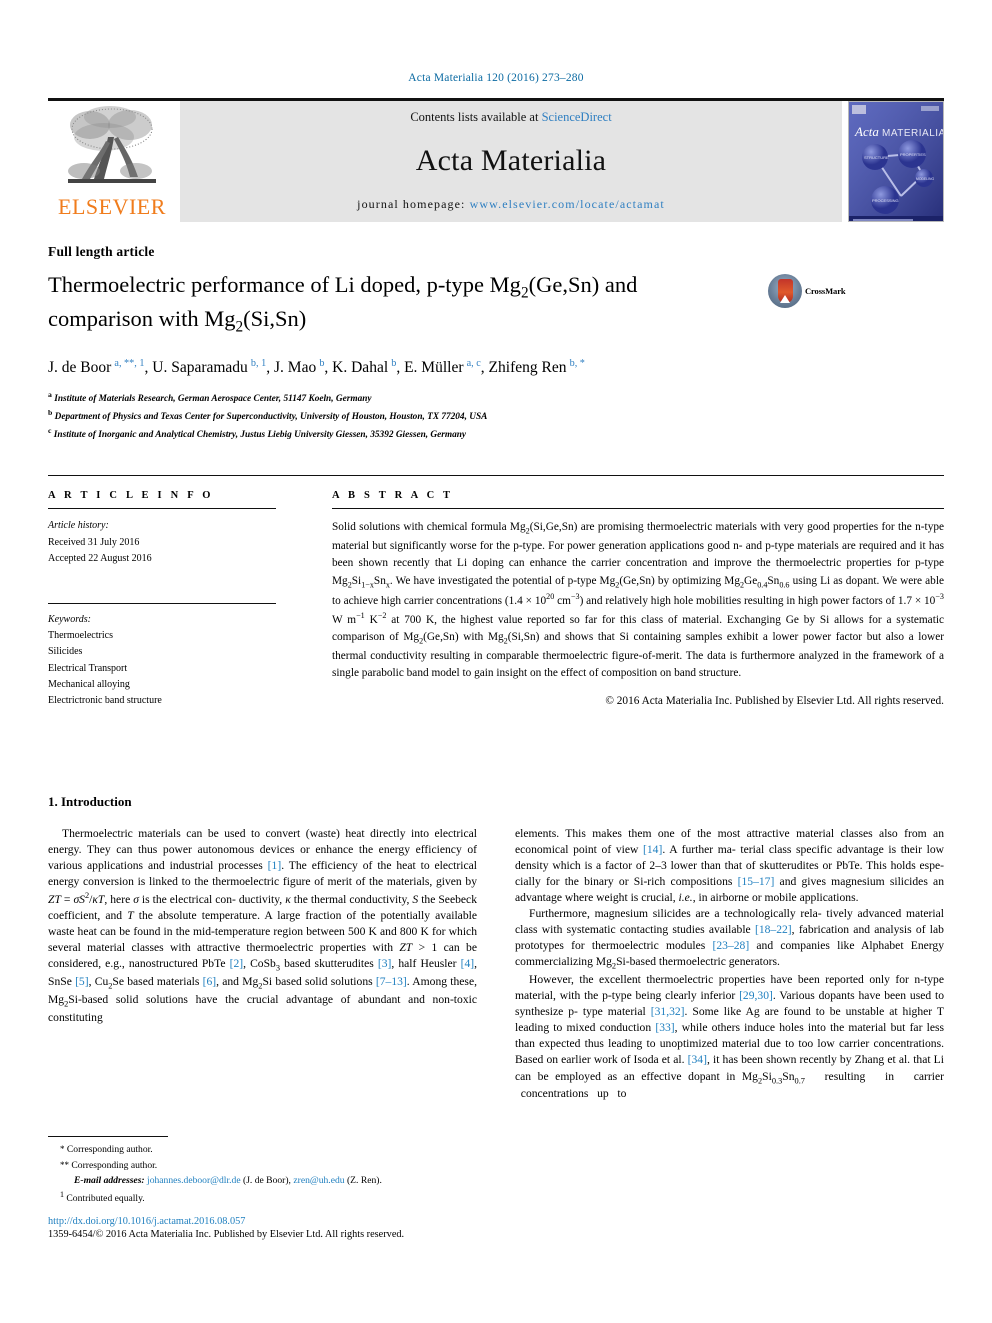 This screenshot has width=992, height=1323. I want to click on email-owner-2: (Z. Ren)., so click(364, 1181).